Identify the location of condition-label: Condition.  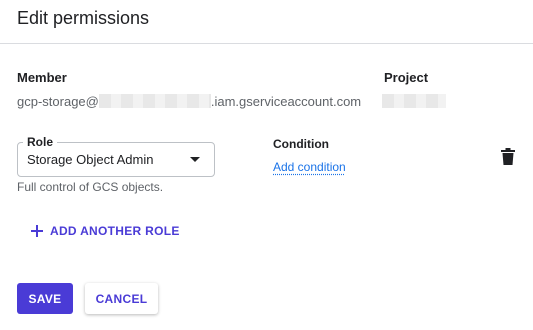
(301, 144).